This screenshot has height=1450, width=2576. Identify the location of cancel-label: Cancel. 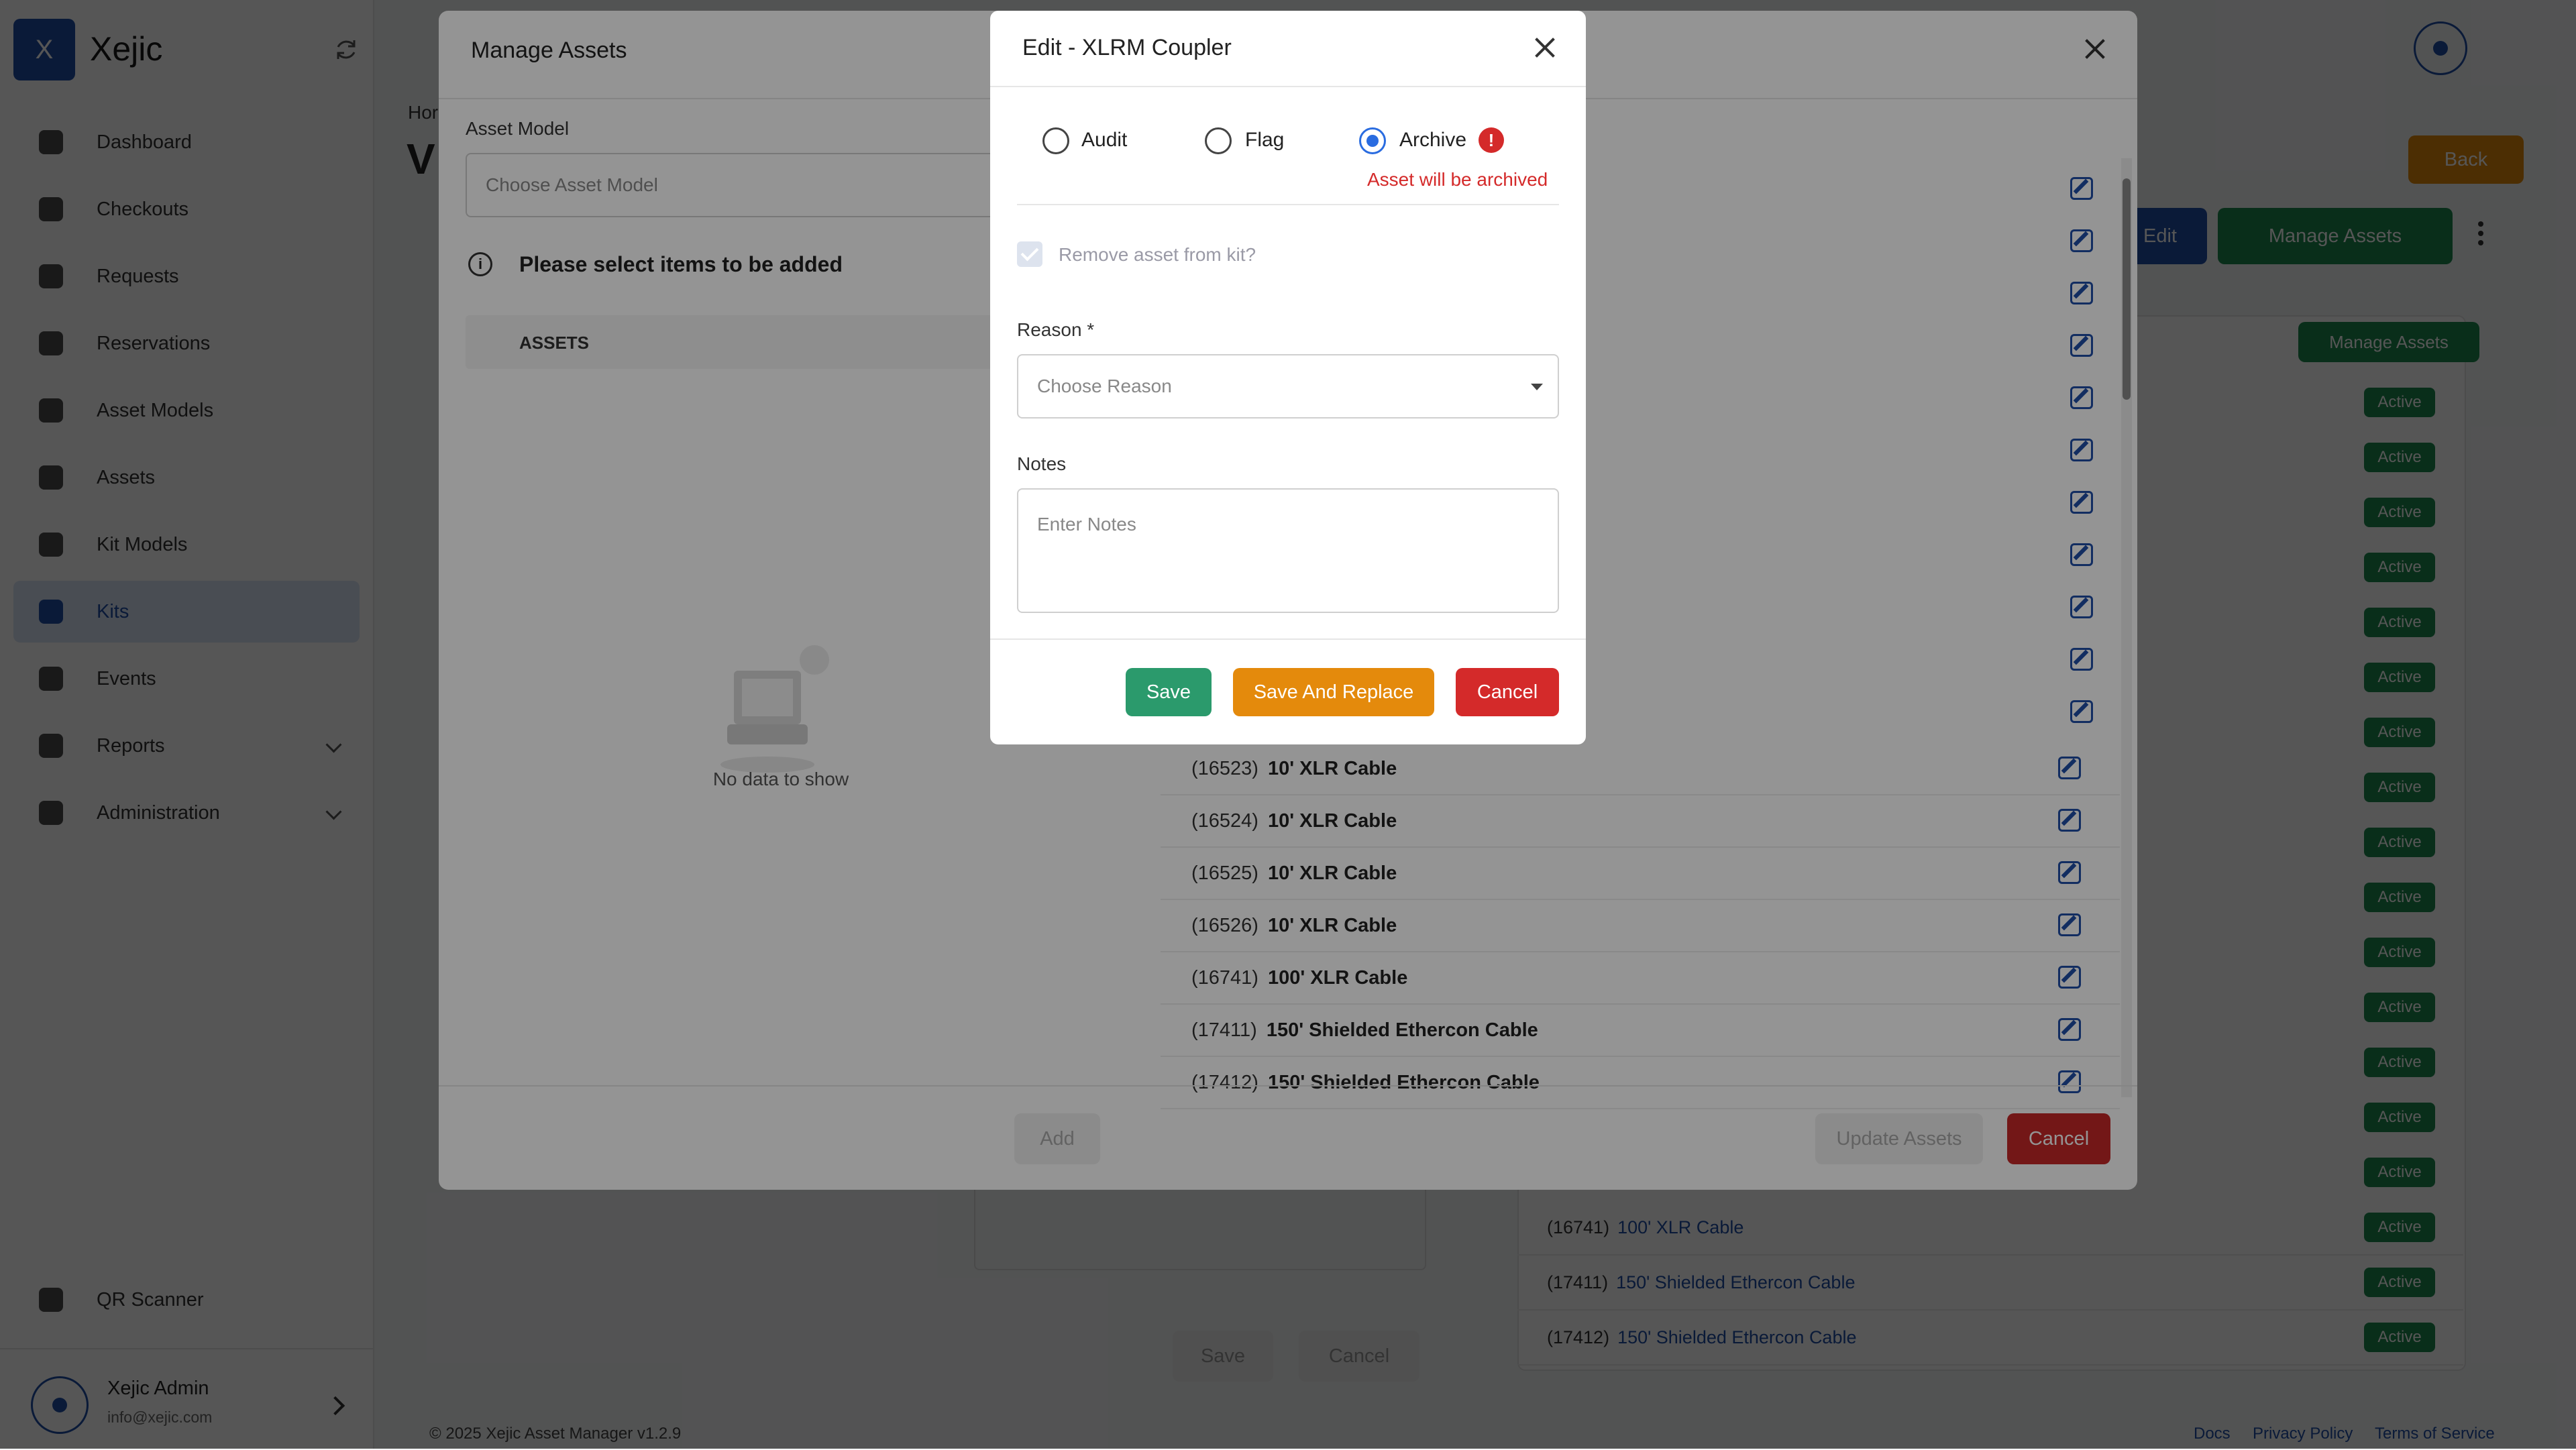
(1507, 692).